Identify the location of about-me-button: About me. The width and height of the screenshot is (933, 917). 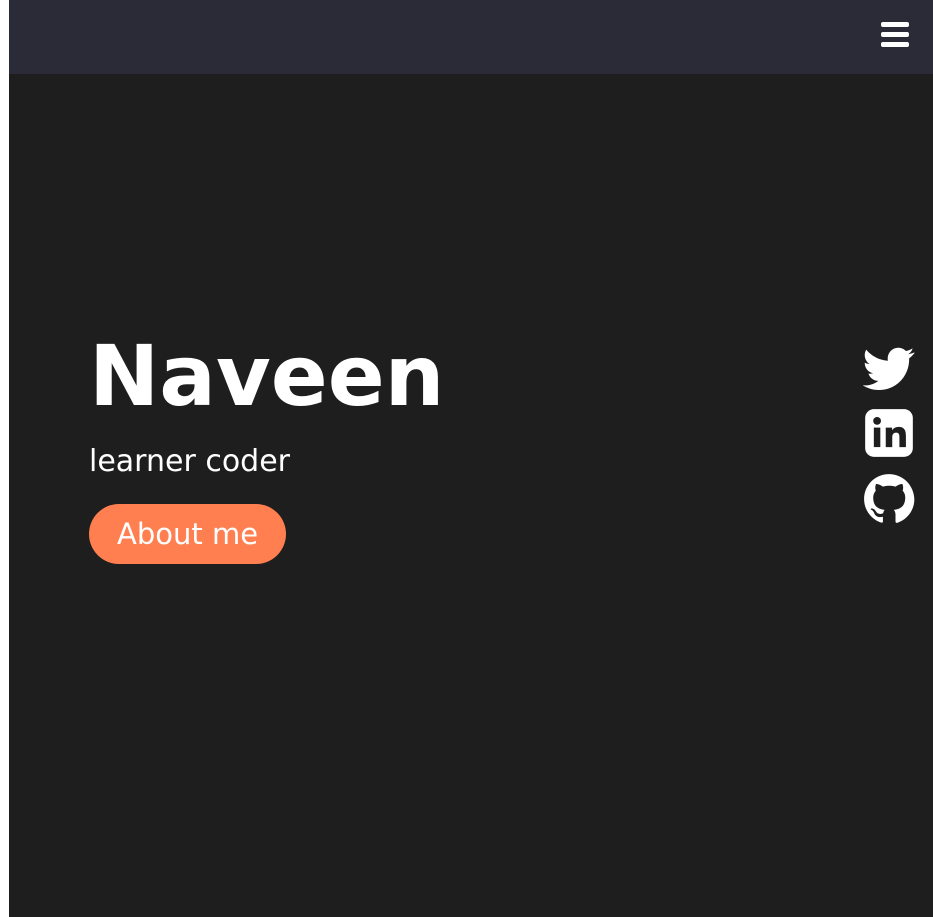
(188, 534).